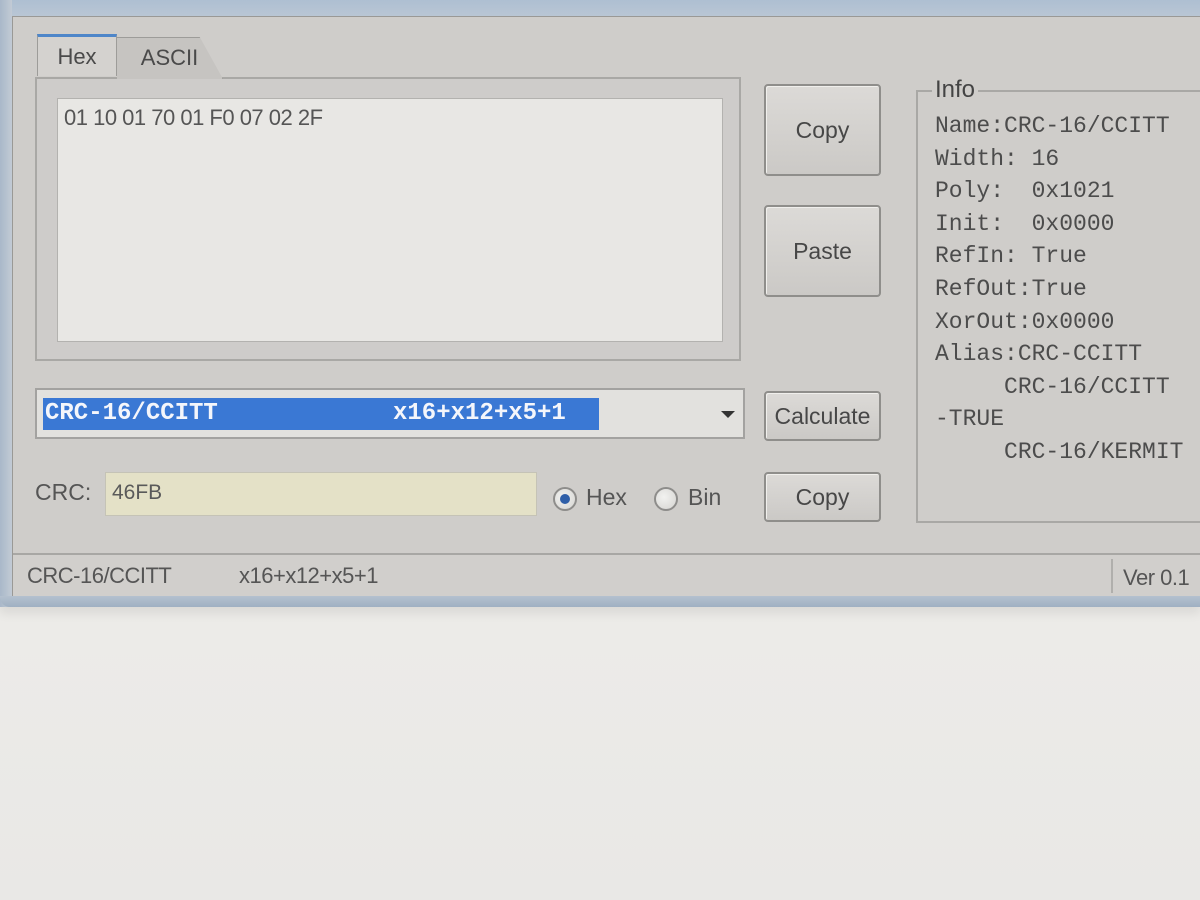  Describe the element at coordinates (1039, 354) in the screenshot. I see `info-line-alias: Alias:CRC-CCITT` at that location.